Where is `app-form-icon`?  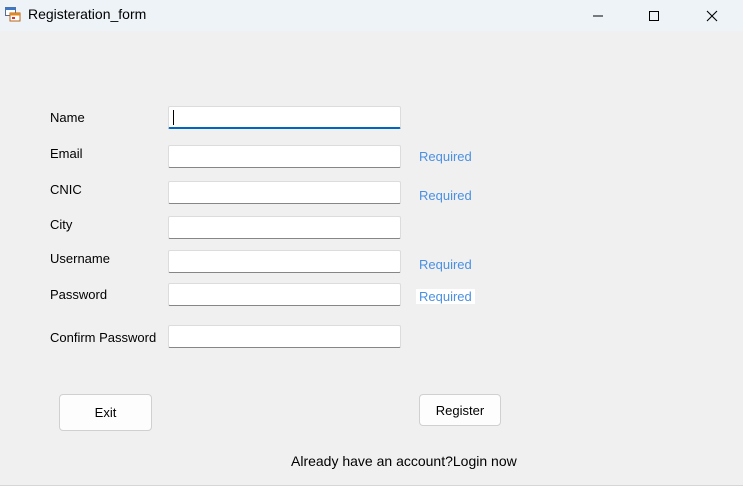
app-form-icon is located at coordinates (13, 14).